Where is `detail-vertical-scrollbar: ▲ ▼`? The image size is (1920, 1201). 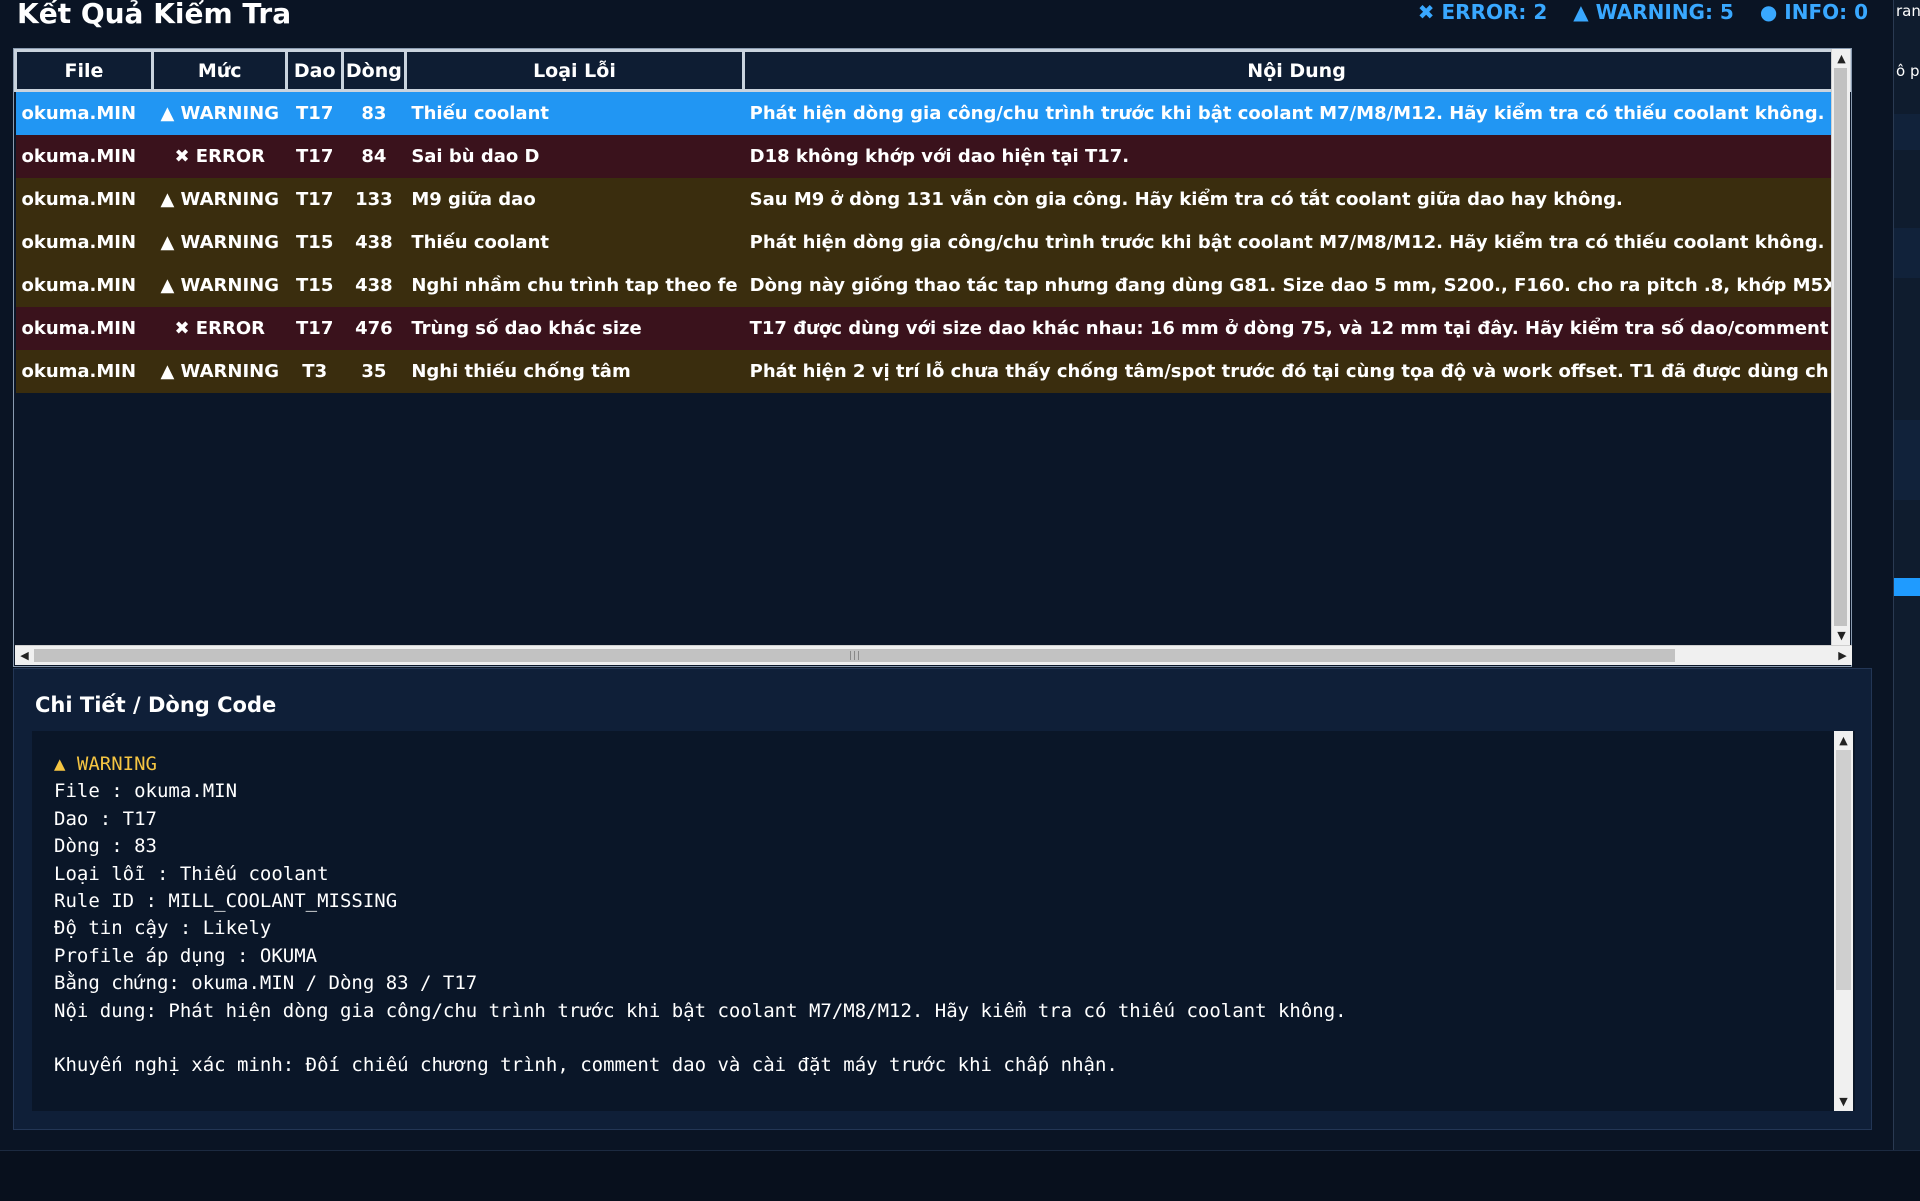
detail-vertical-scrollbar: ▲ ▼ is located at coordinates (1843, 921).